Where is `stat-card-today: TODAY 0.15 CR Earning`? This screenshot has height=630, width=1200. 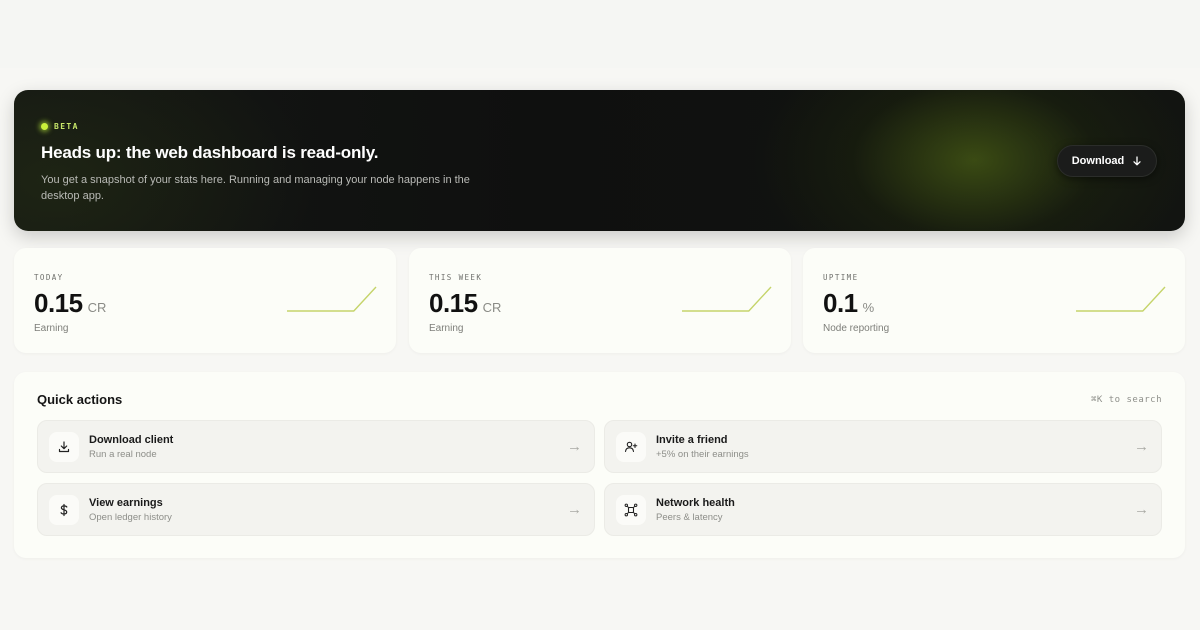 stat-card-today: TODAY 0.15 CR Earning is located at coordinates (205, 300).